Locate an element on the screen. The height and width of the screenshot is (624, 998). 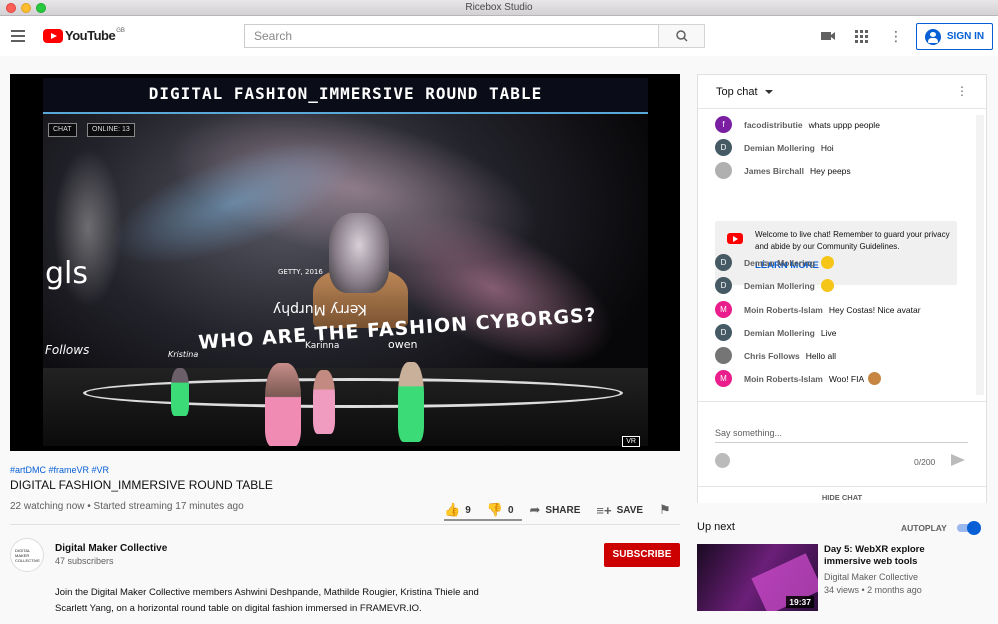
subscribe-button: SUBSCRIBE is located at coordinates (642, 555).